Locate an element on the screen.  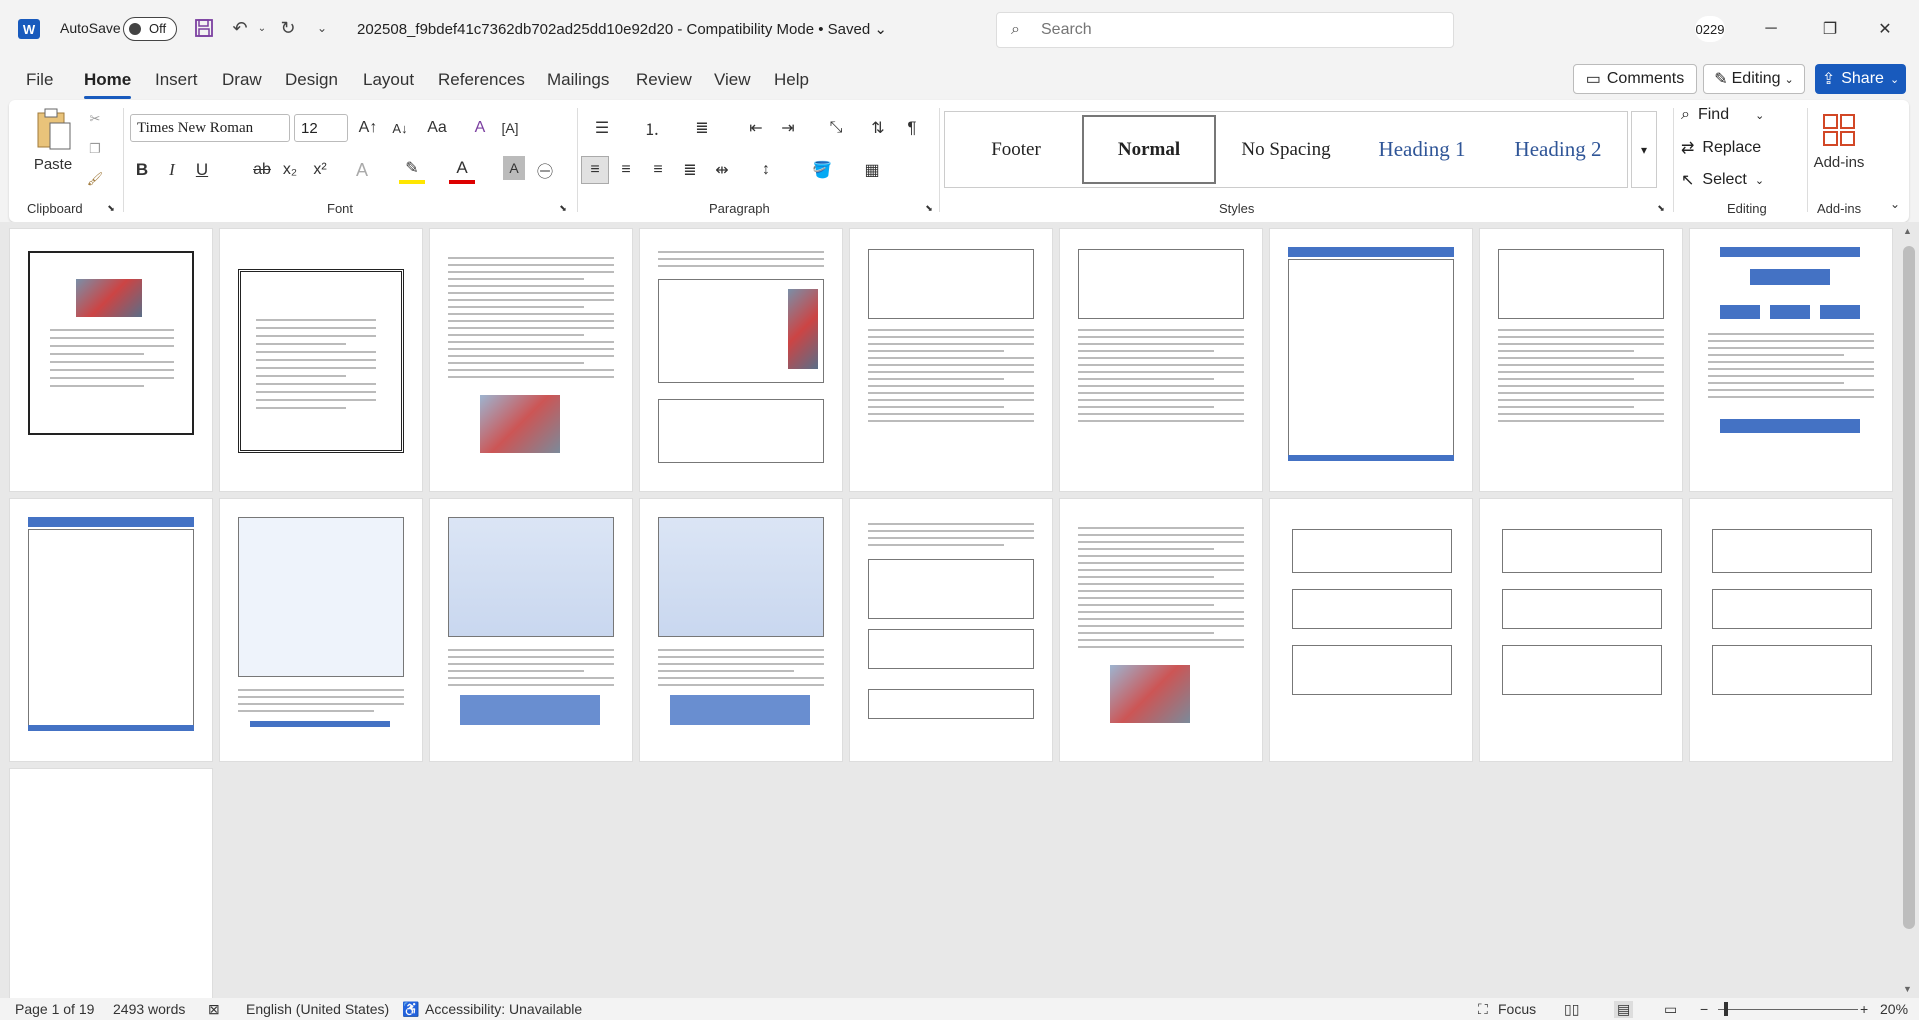
strikethrough-icon: ab is located at coordinates (262, 170).